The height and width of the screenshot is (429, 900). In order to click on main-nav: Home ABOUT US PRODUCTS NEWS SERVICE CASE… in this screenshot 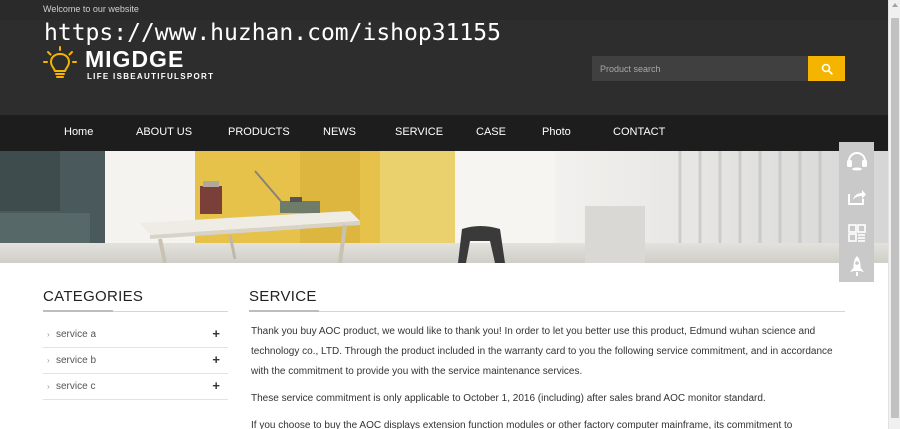, I will do `click(444, 133)`.